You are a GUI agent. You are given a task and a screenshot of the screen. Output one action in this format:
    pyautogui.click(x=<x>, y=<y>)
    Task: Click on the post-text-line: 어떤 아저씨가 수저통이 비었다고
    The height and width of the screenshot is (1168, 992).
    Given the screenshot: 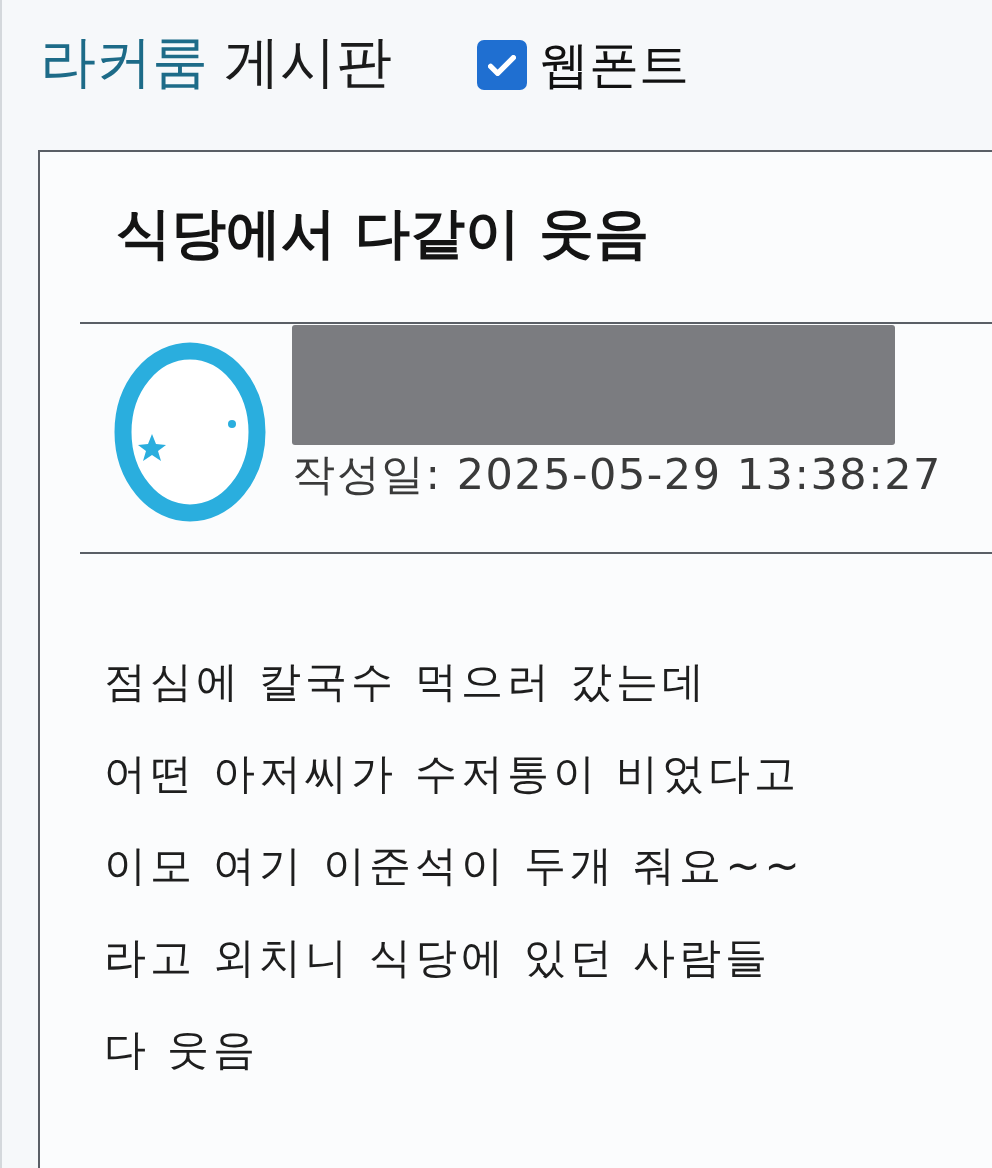 What is the action you would take?
    pyautogui.click(x=452, y=774)
    